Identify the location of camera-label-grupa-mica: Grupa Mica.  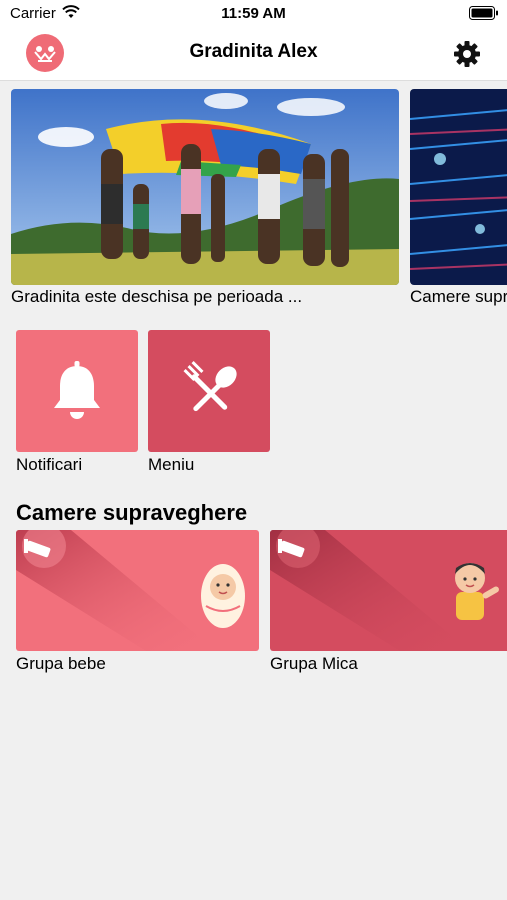
(314, 663).